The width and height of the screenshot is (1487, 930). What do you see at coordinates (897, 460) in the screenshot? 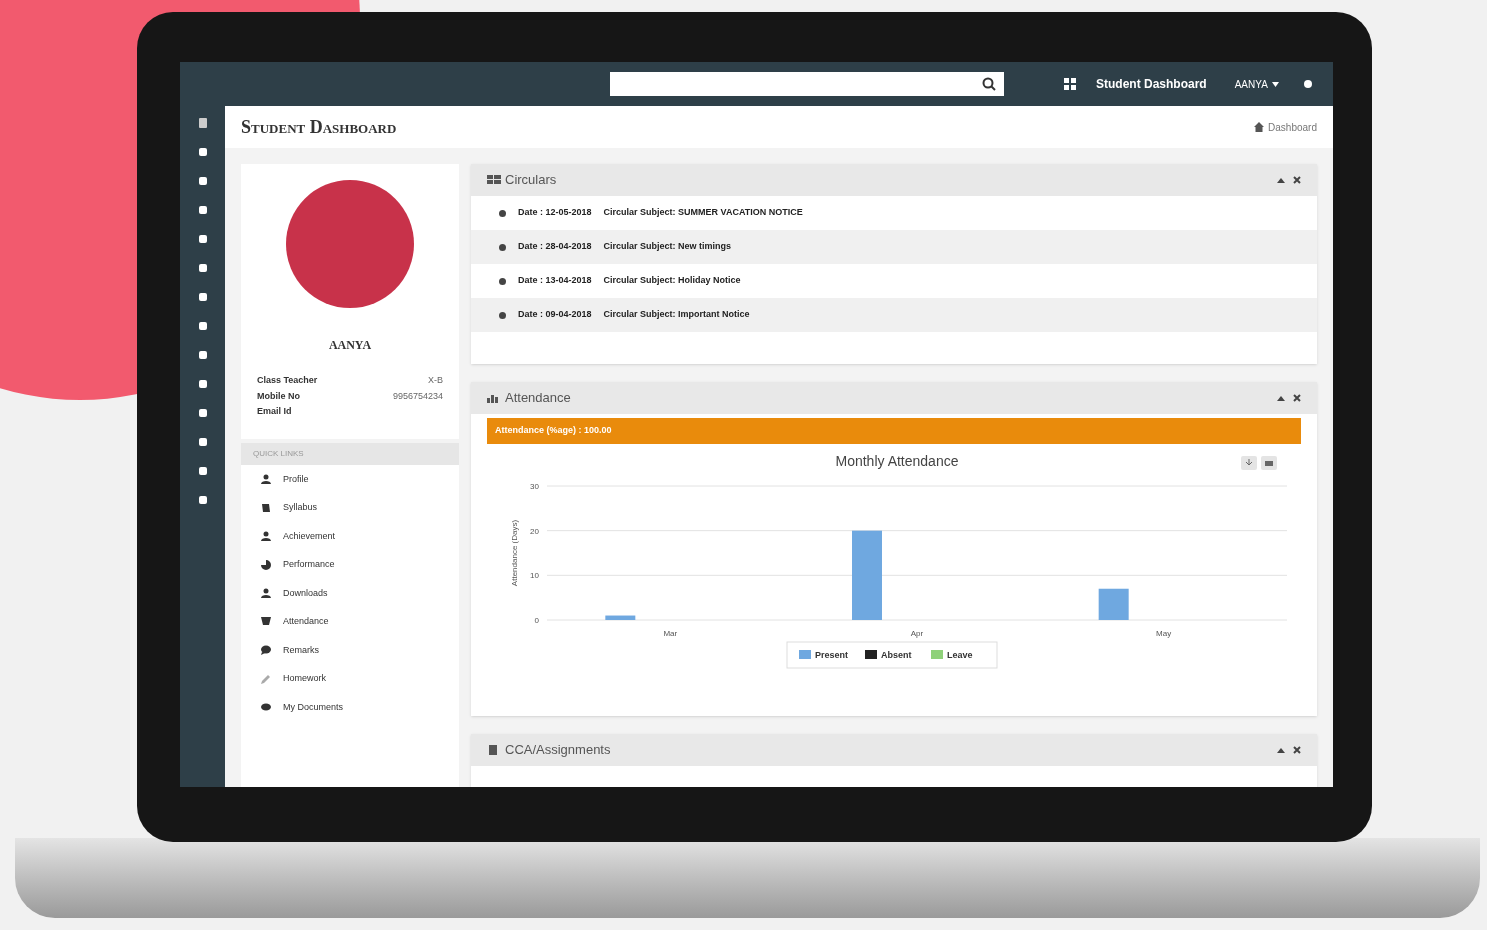
I see `chart-title: Monthly Attendance` at bounding box center [897, 460].